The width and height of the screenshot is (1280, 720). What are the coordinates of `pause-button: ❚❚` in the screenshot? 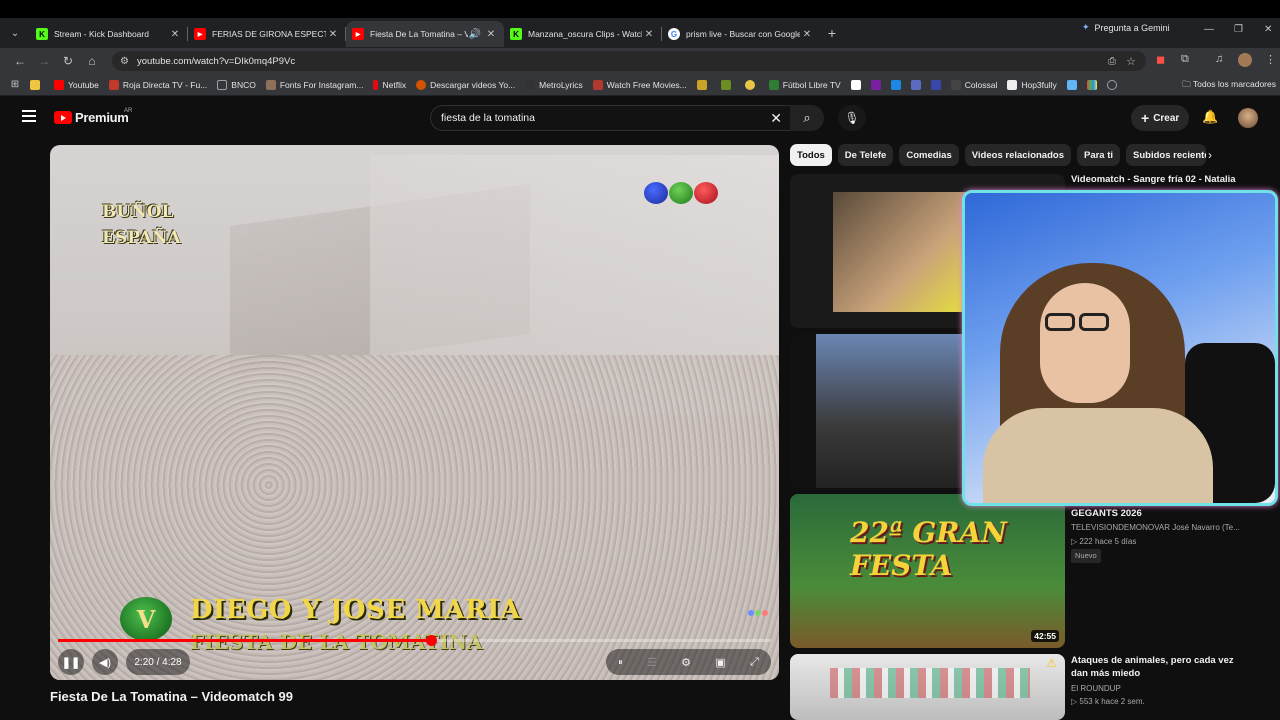 It's located at (71, 662).